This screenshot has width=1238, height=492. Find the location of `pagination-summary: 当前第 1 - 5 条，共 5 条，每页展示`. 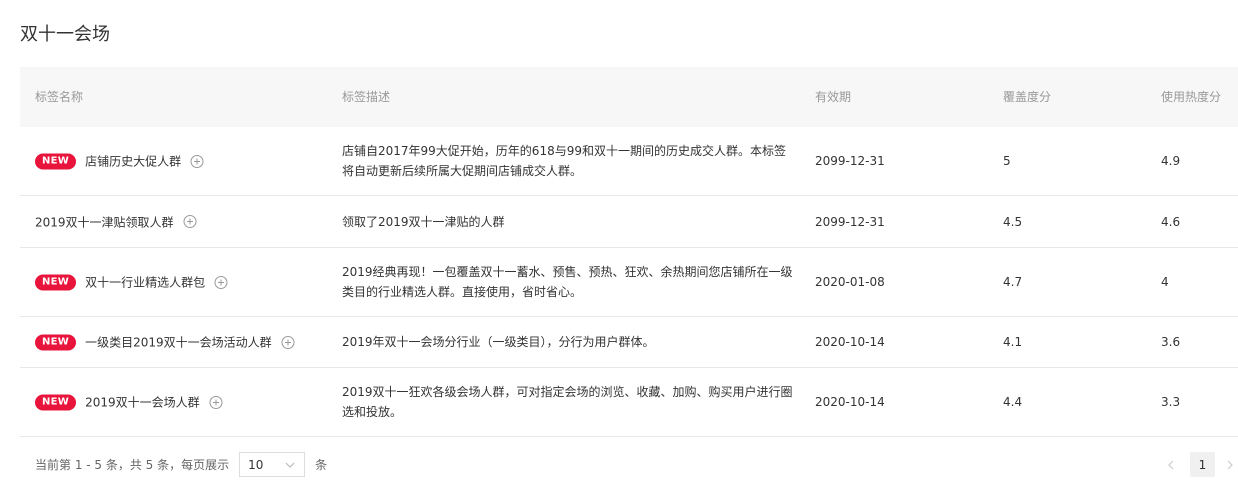

pagination-summary: 当前第 1 - 5 条，共 5 条，每页展示 is located at coordinates (132, 465).